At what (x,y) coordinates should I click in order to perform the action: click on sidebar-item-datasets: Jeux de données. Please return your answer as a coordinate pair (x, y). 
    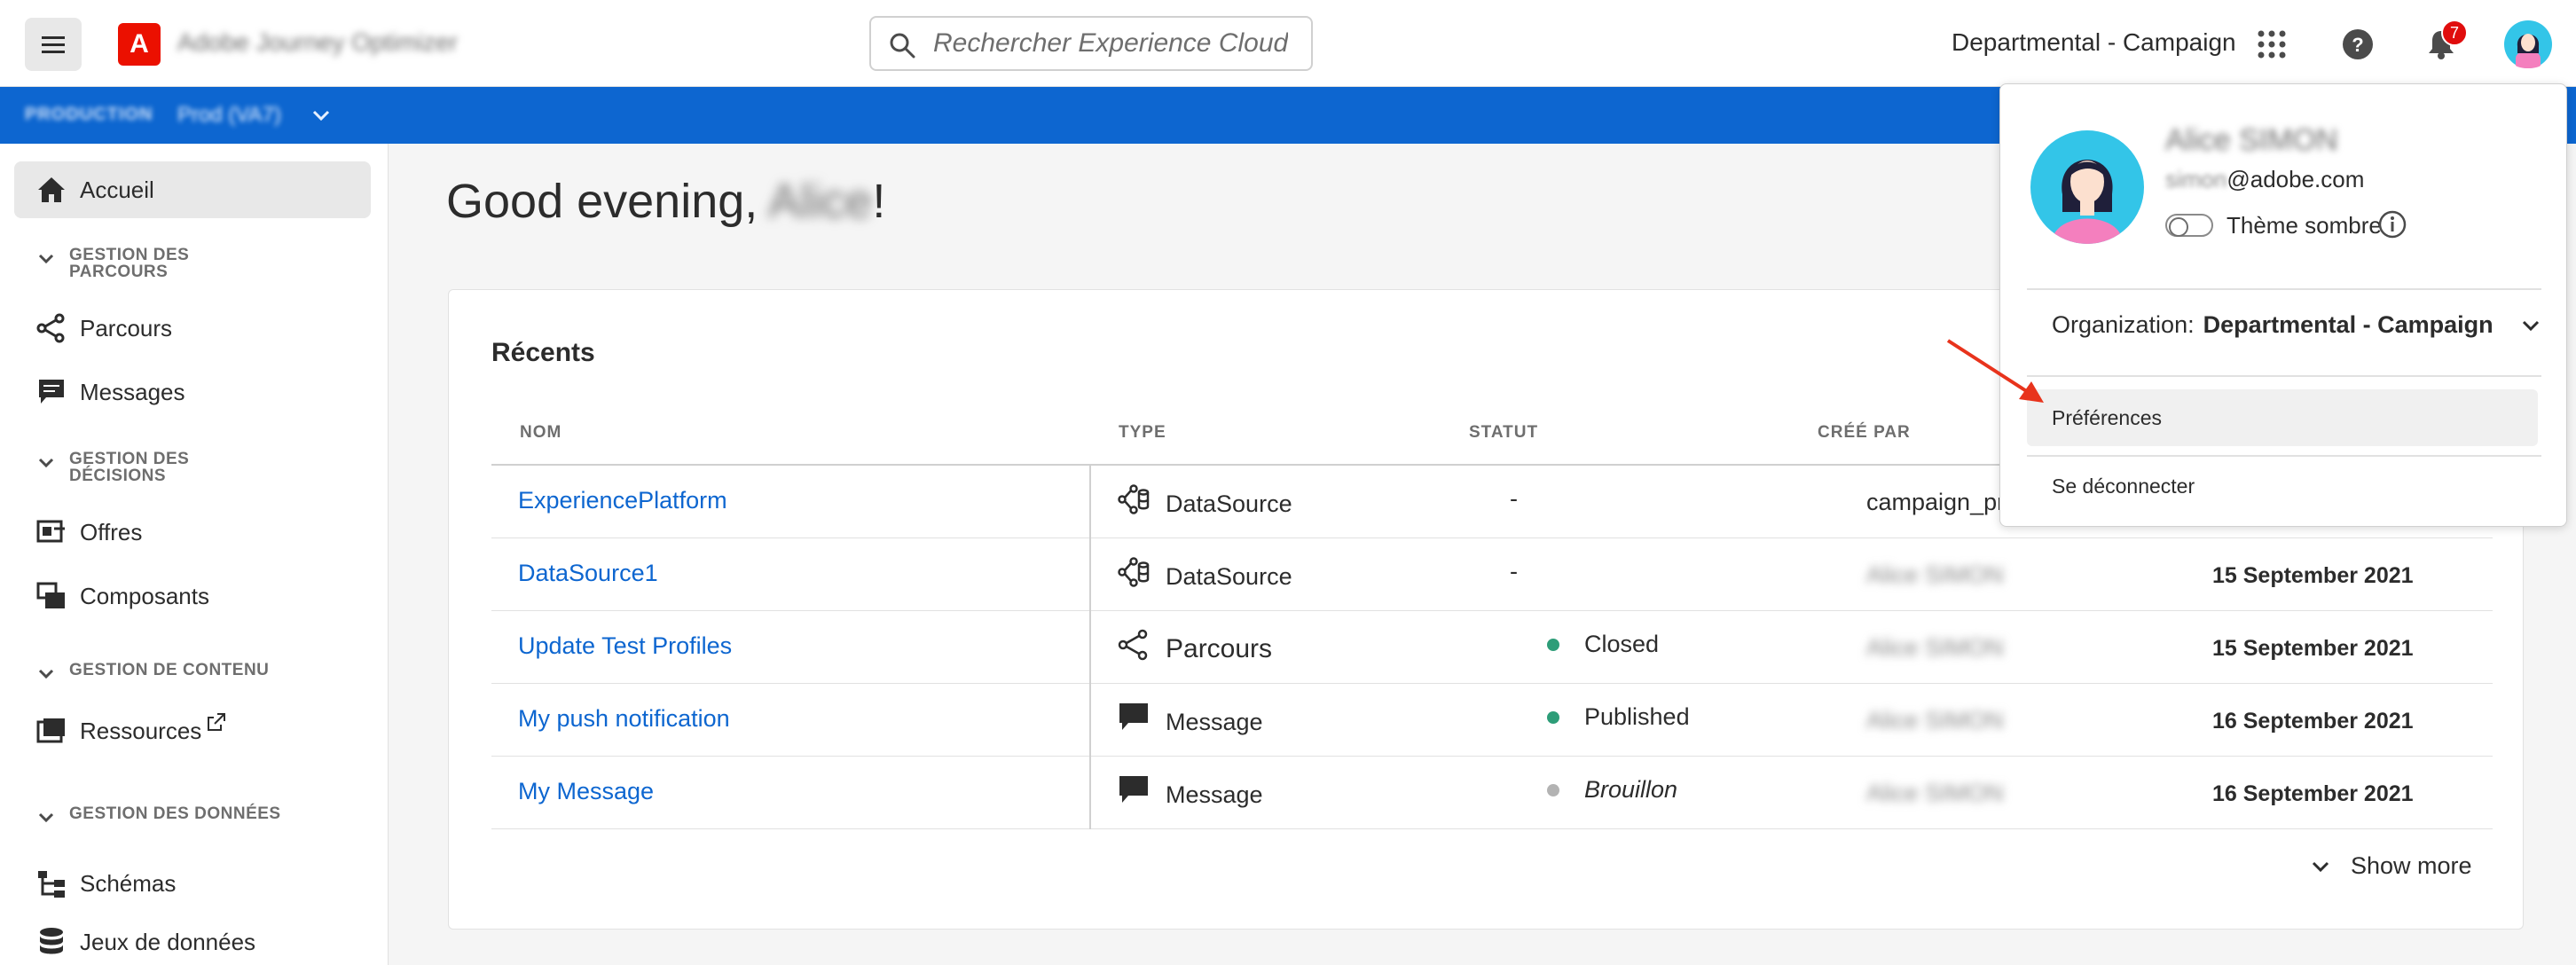
    Looking at the image, I should click on (192, 939).